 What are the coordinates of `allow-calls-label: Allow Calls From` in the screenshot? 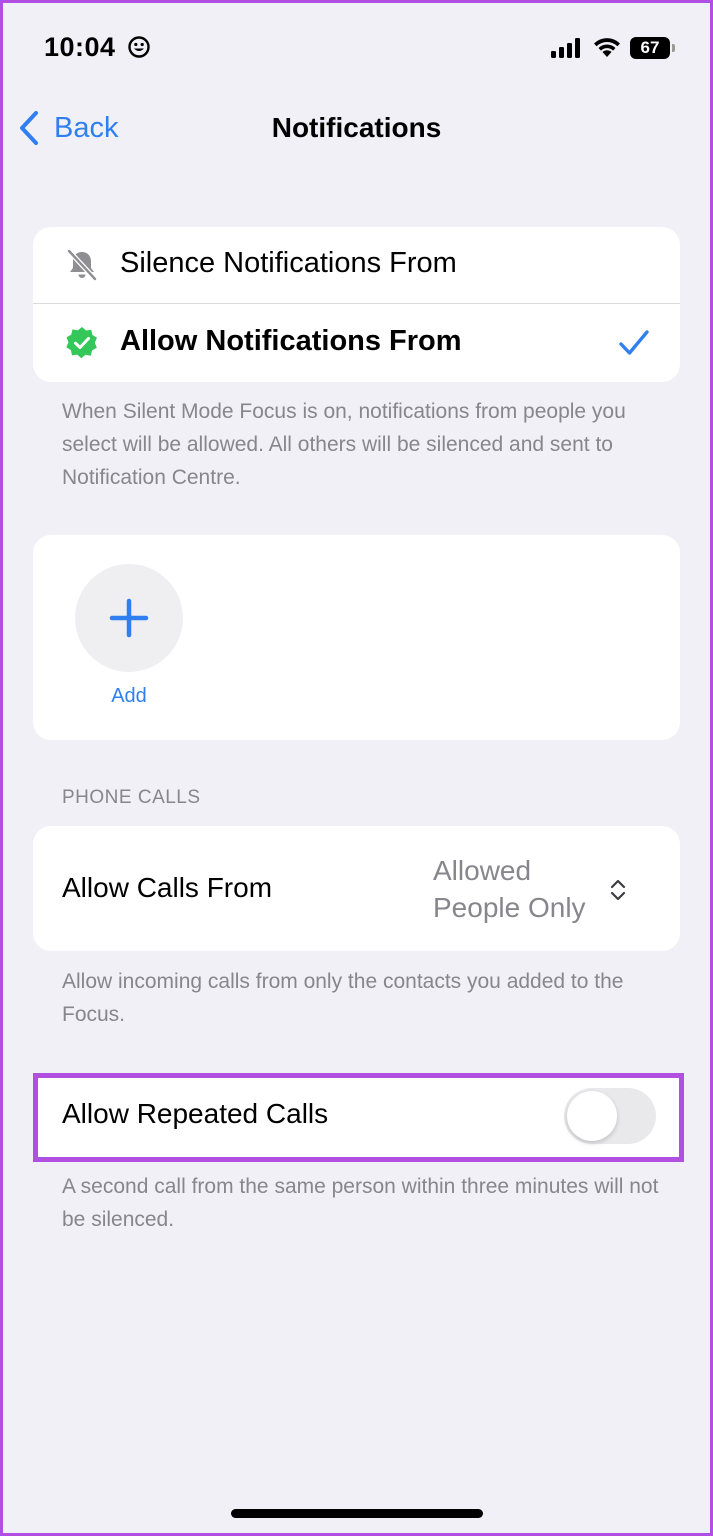 It's located at (167, 887).